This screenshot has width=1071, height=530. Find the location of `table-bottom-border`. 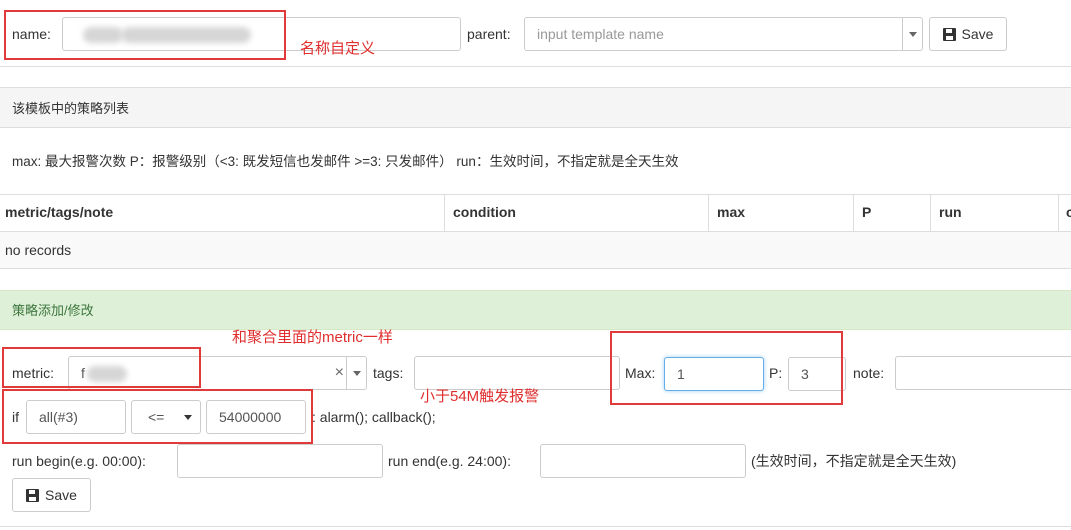

table-bottom-border is located at coordinates (535, 268).